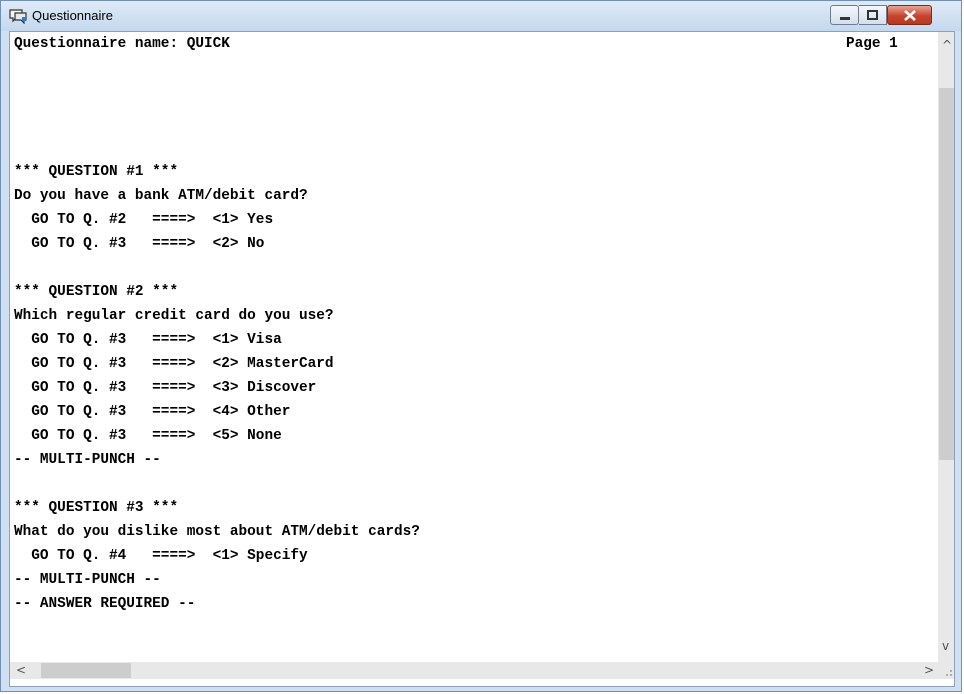  Describe the element at coordinates (947, 45) in the screenshot. I see `scroll-up-arrow-icon: ^` at that location.